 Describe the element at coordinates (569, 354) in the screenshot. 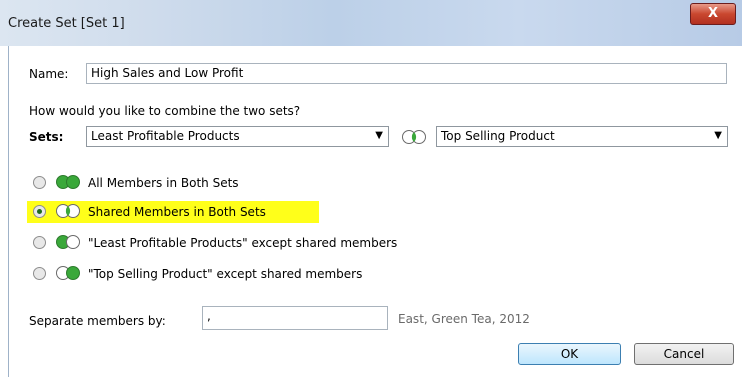

I see `ok-button: OK` at that location.